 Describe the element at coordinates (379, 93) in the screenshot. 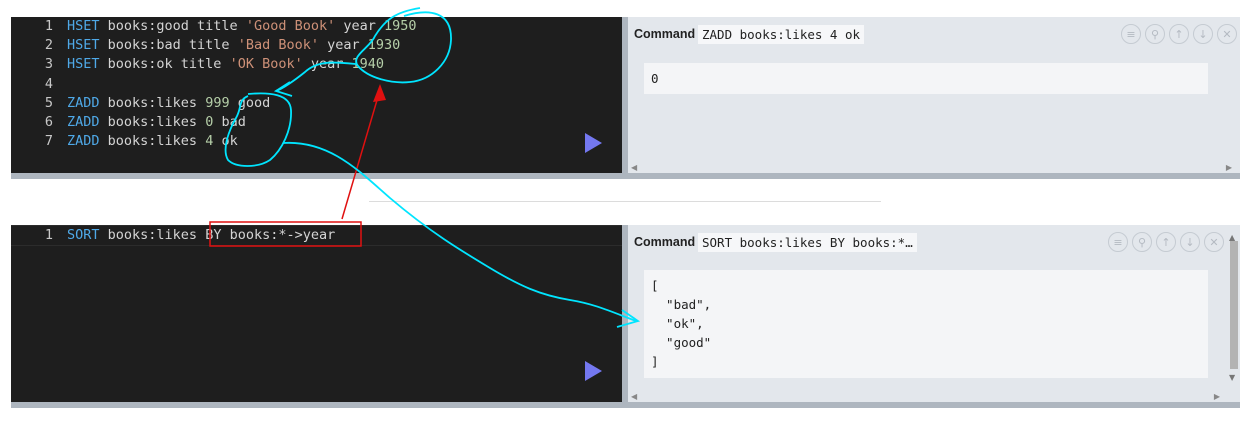

I see `red-arrow-head` at that location.